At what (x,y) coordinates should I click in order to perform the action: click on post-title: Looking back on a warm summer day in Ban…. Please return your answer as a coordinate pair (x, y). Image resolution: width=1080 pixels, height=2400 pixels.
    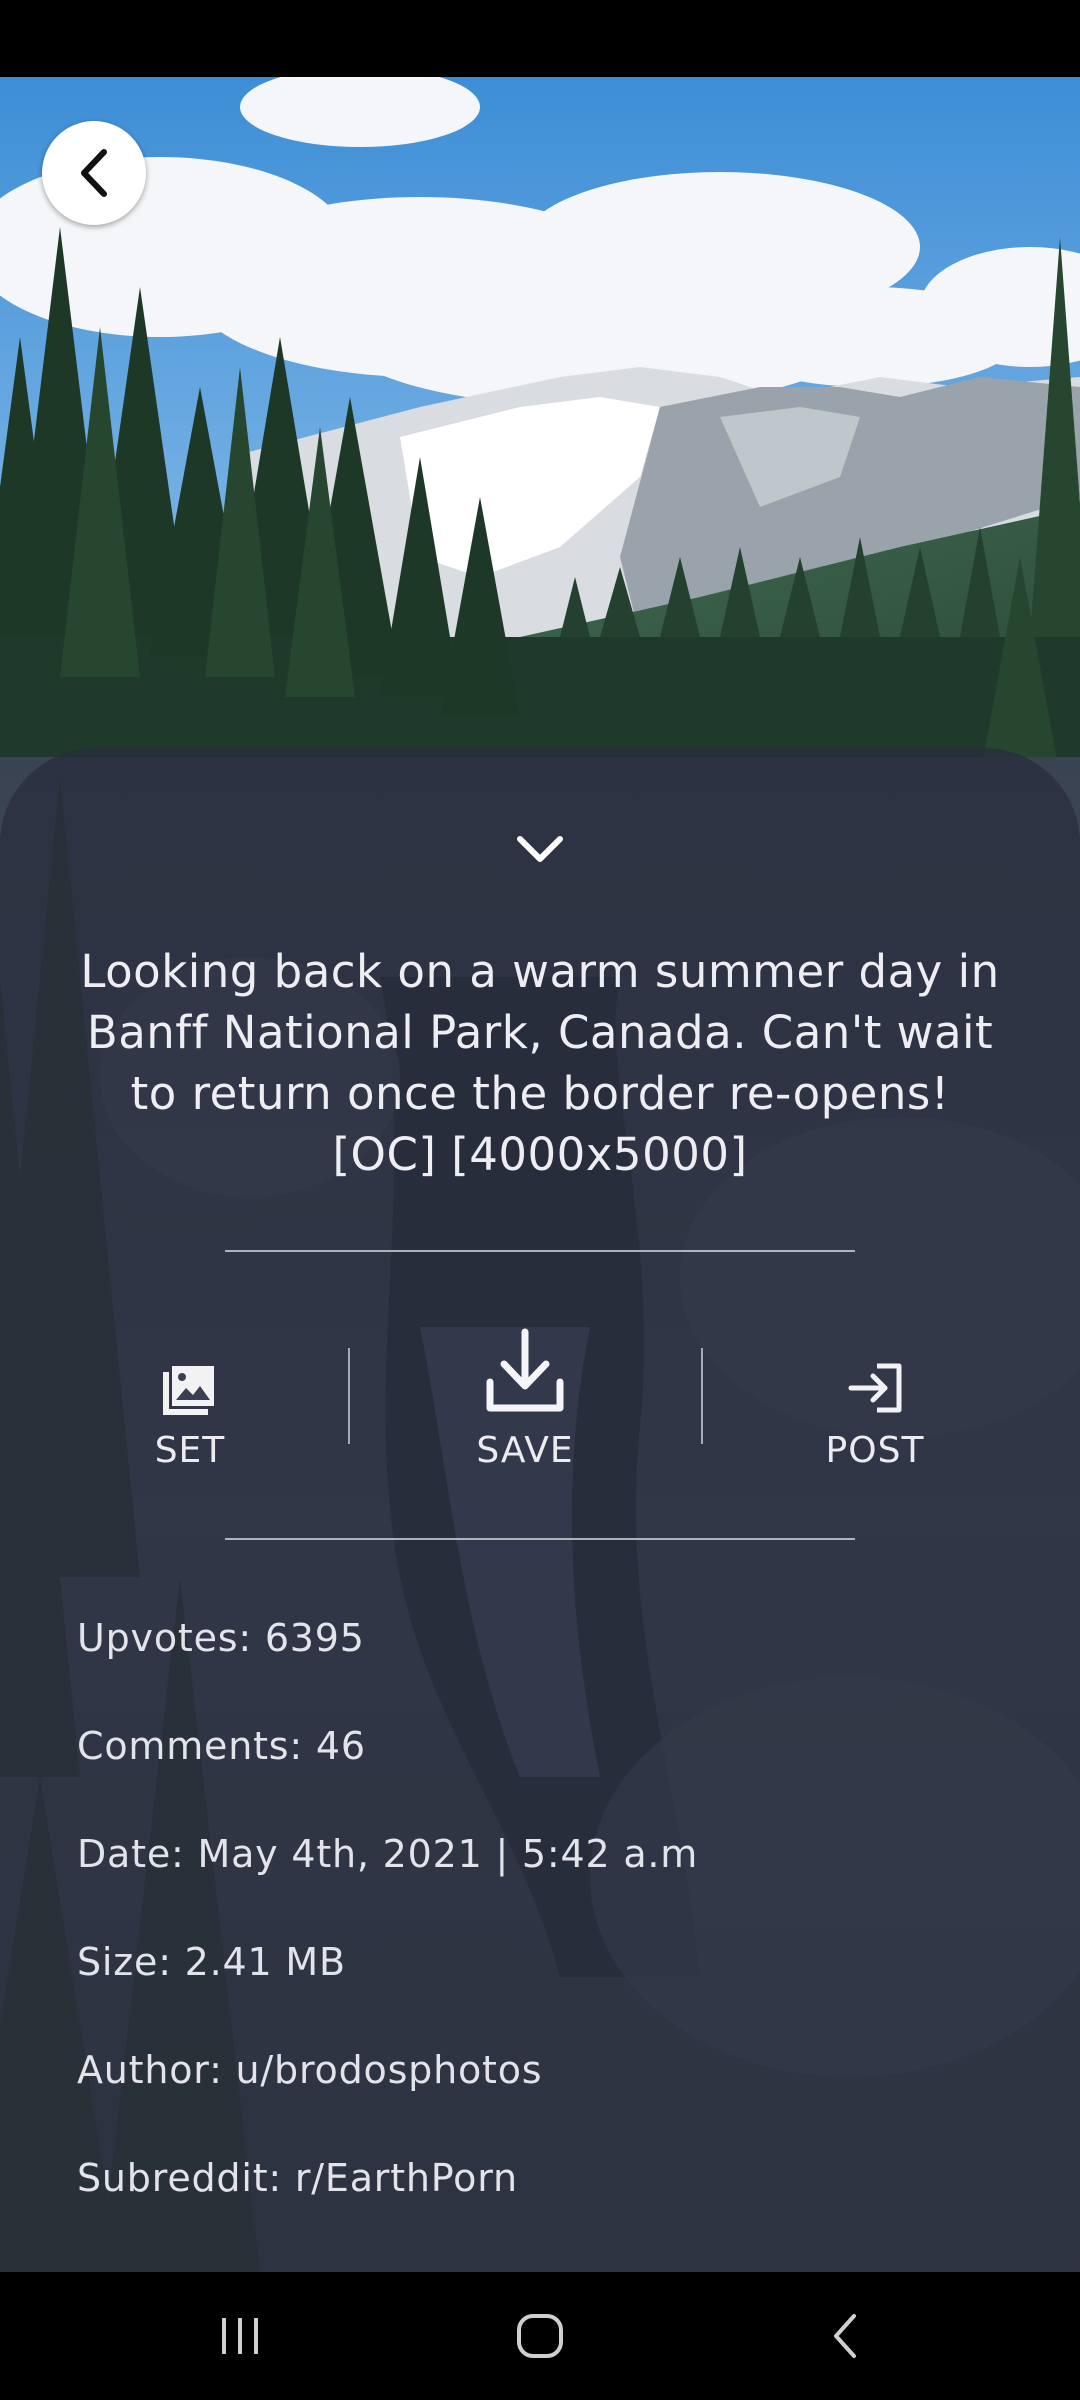
    Looking at the image, I should click on (540, 1063).